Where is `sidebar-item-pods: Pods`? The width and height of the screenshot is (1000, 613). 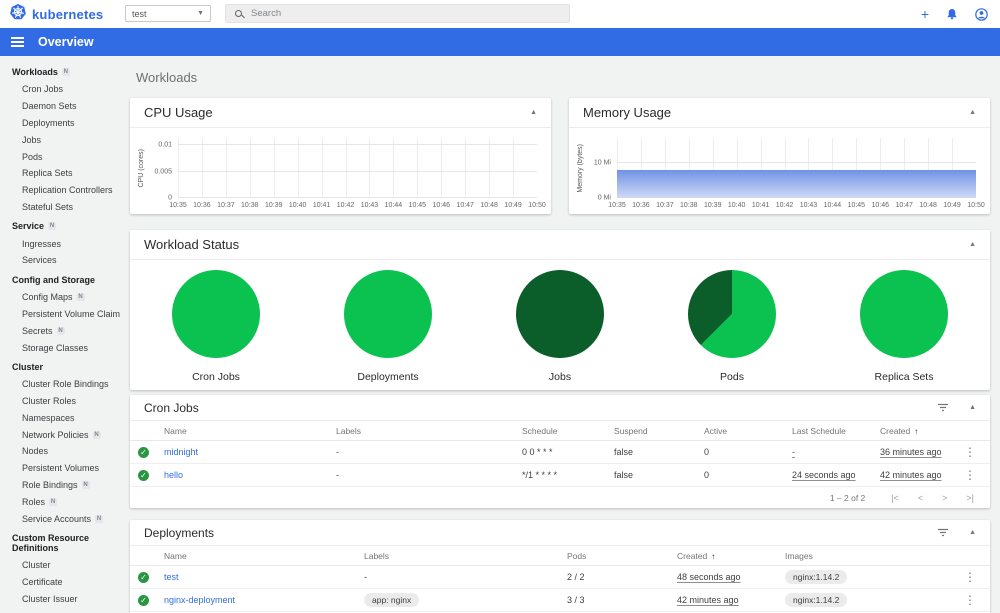
sidebar-item-pods: Pods is located at coordinates (60, 156).